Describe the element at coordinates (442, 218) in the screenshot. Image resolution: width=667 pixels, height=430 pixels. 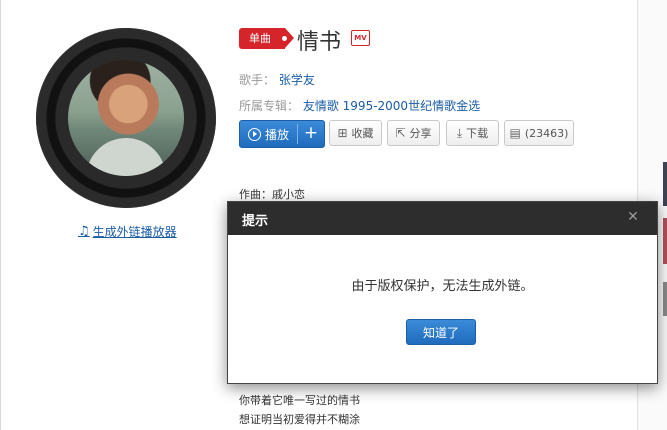
I see `dialog-header: 提示 ✕` at that location.